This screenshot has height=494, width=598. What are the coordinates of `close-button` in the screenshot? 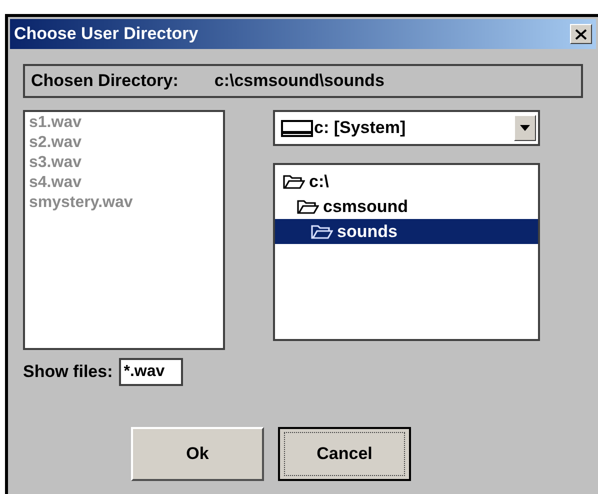 It's located at (581, 34).